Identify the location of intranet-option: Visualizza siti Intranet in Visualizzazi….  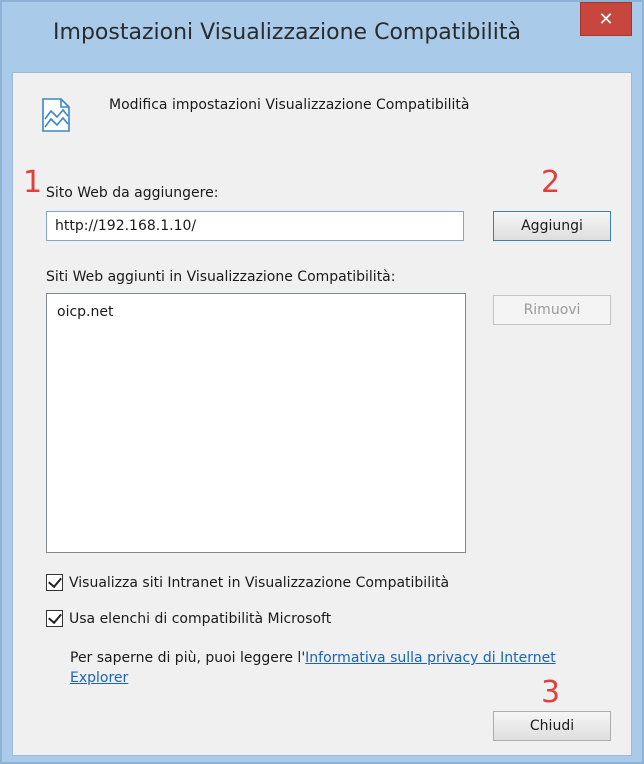
(247, 582).